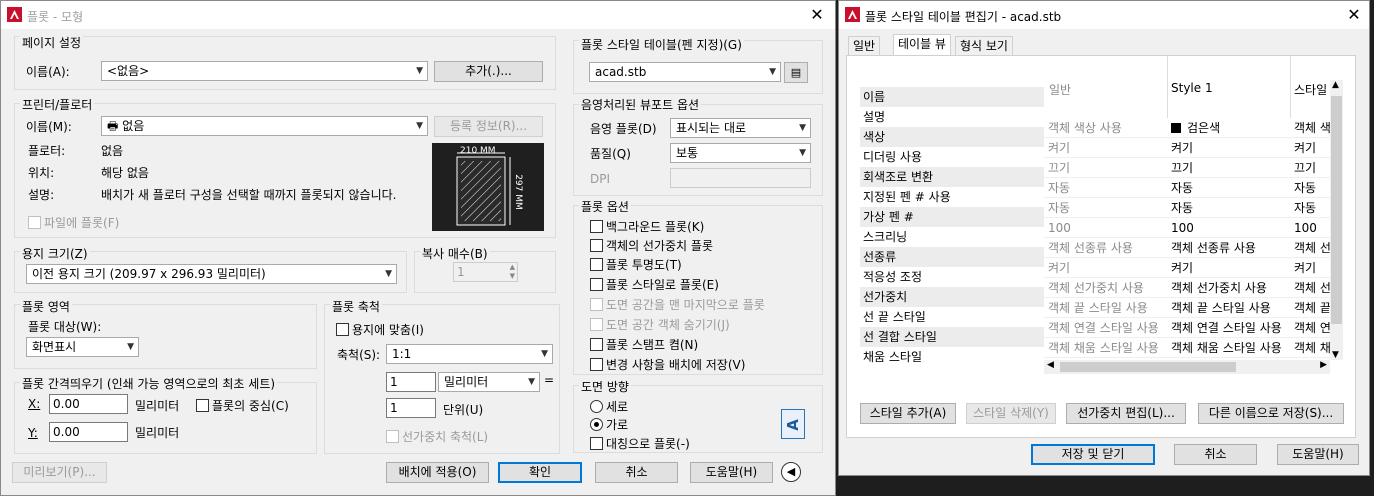  I want to click on horizontal-scrollbar: ◀ ▶, so click(1187, 367).